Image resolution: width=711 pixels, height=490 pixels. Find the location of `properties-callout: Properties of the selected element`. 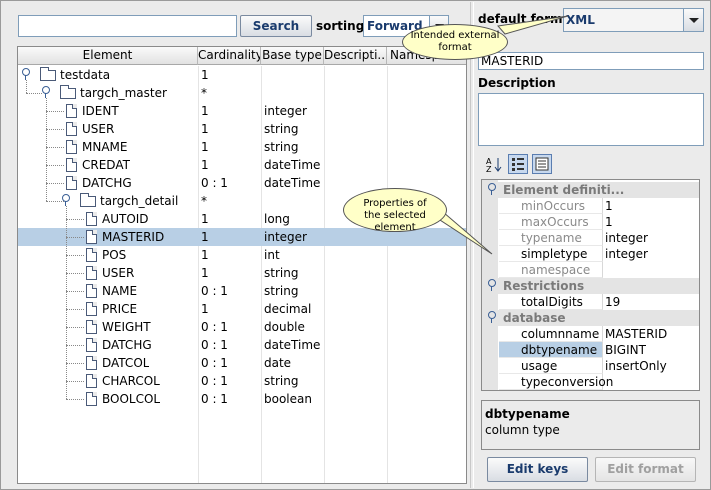

properties-callout: Properties of the selected element is located at coordinates (395, 210).